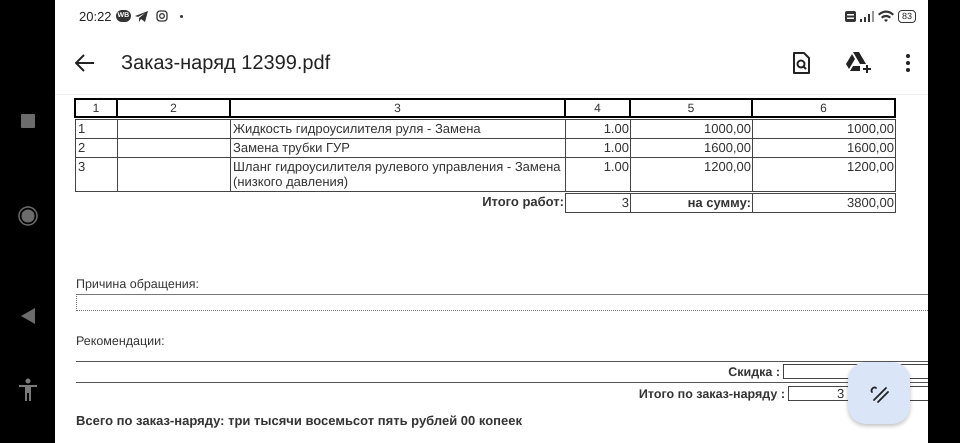 The width and height of the screenshot is (960, 443). What do you see at coordinates (886, 16) in the screenshot?
I see `wifi-icon` at bounding box center [886, 16].